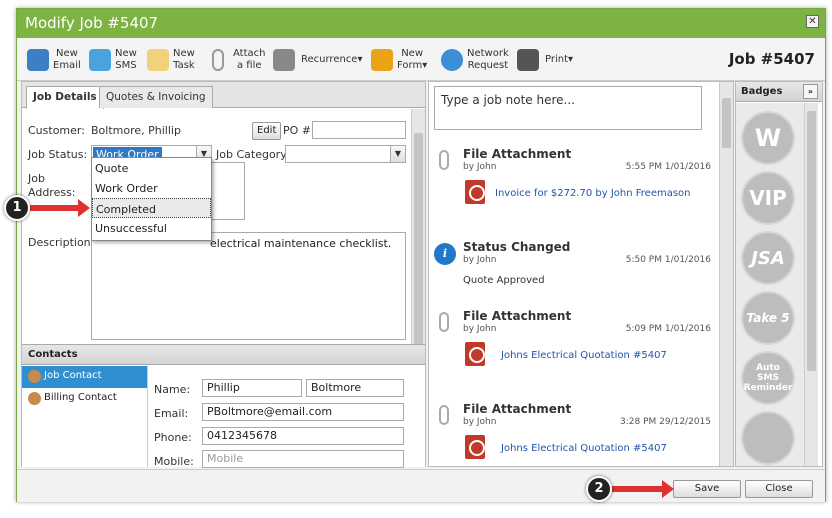  Describe the element at coordinates (238, 60) in the screenshot. I see `attach-file-button: Attach a file` at that location.